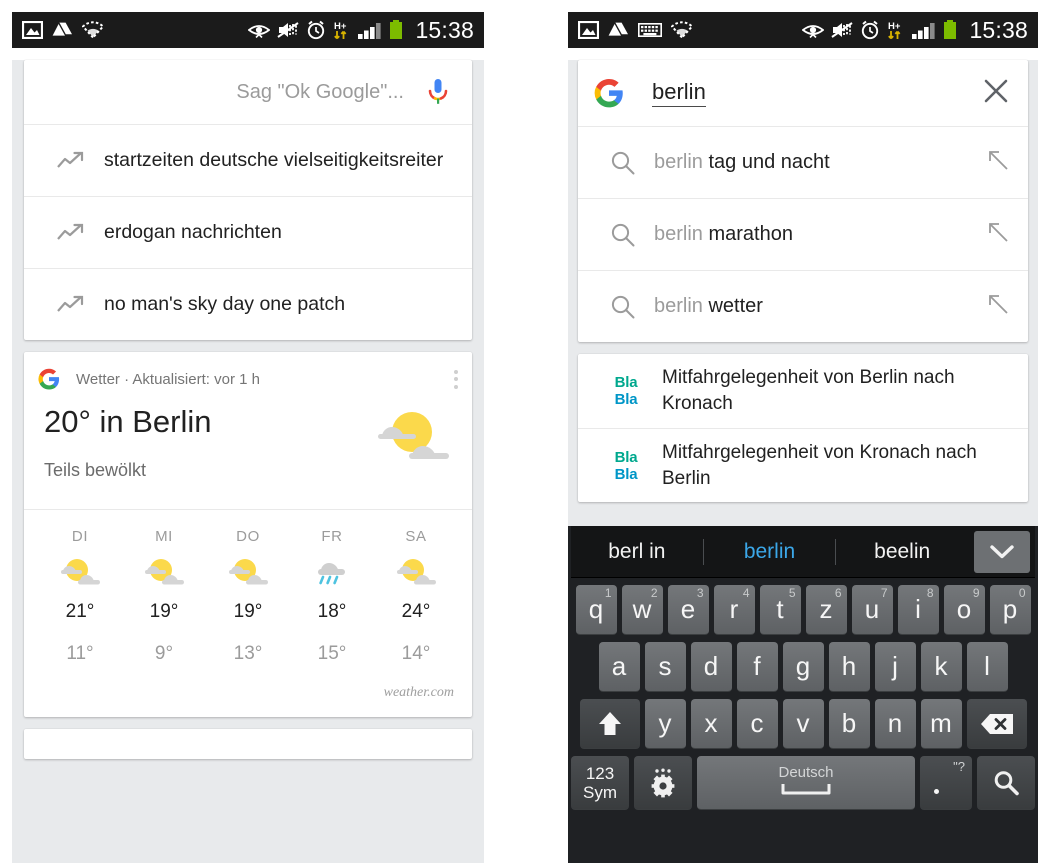  I want to click on trending-item: no man's sky day one patch, so click(248, 304).